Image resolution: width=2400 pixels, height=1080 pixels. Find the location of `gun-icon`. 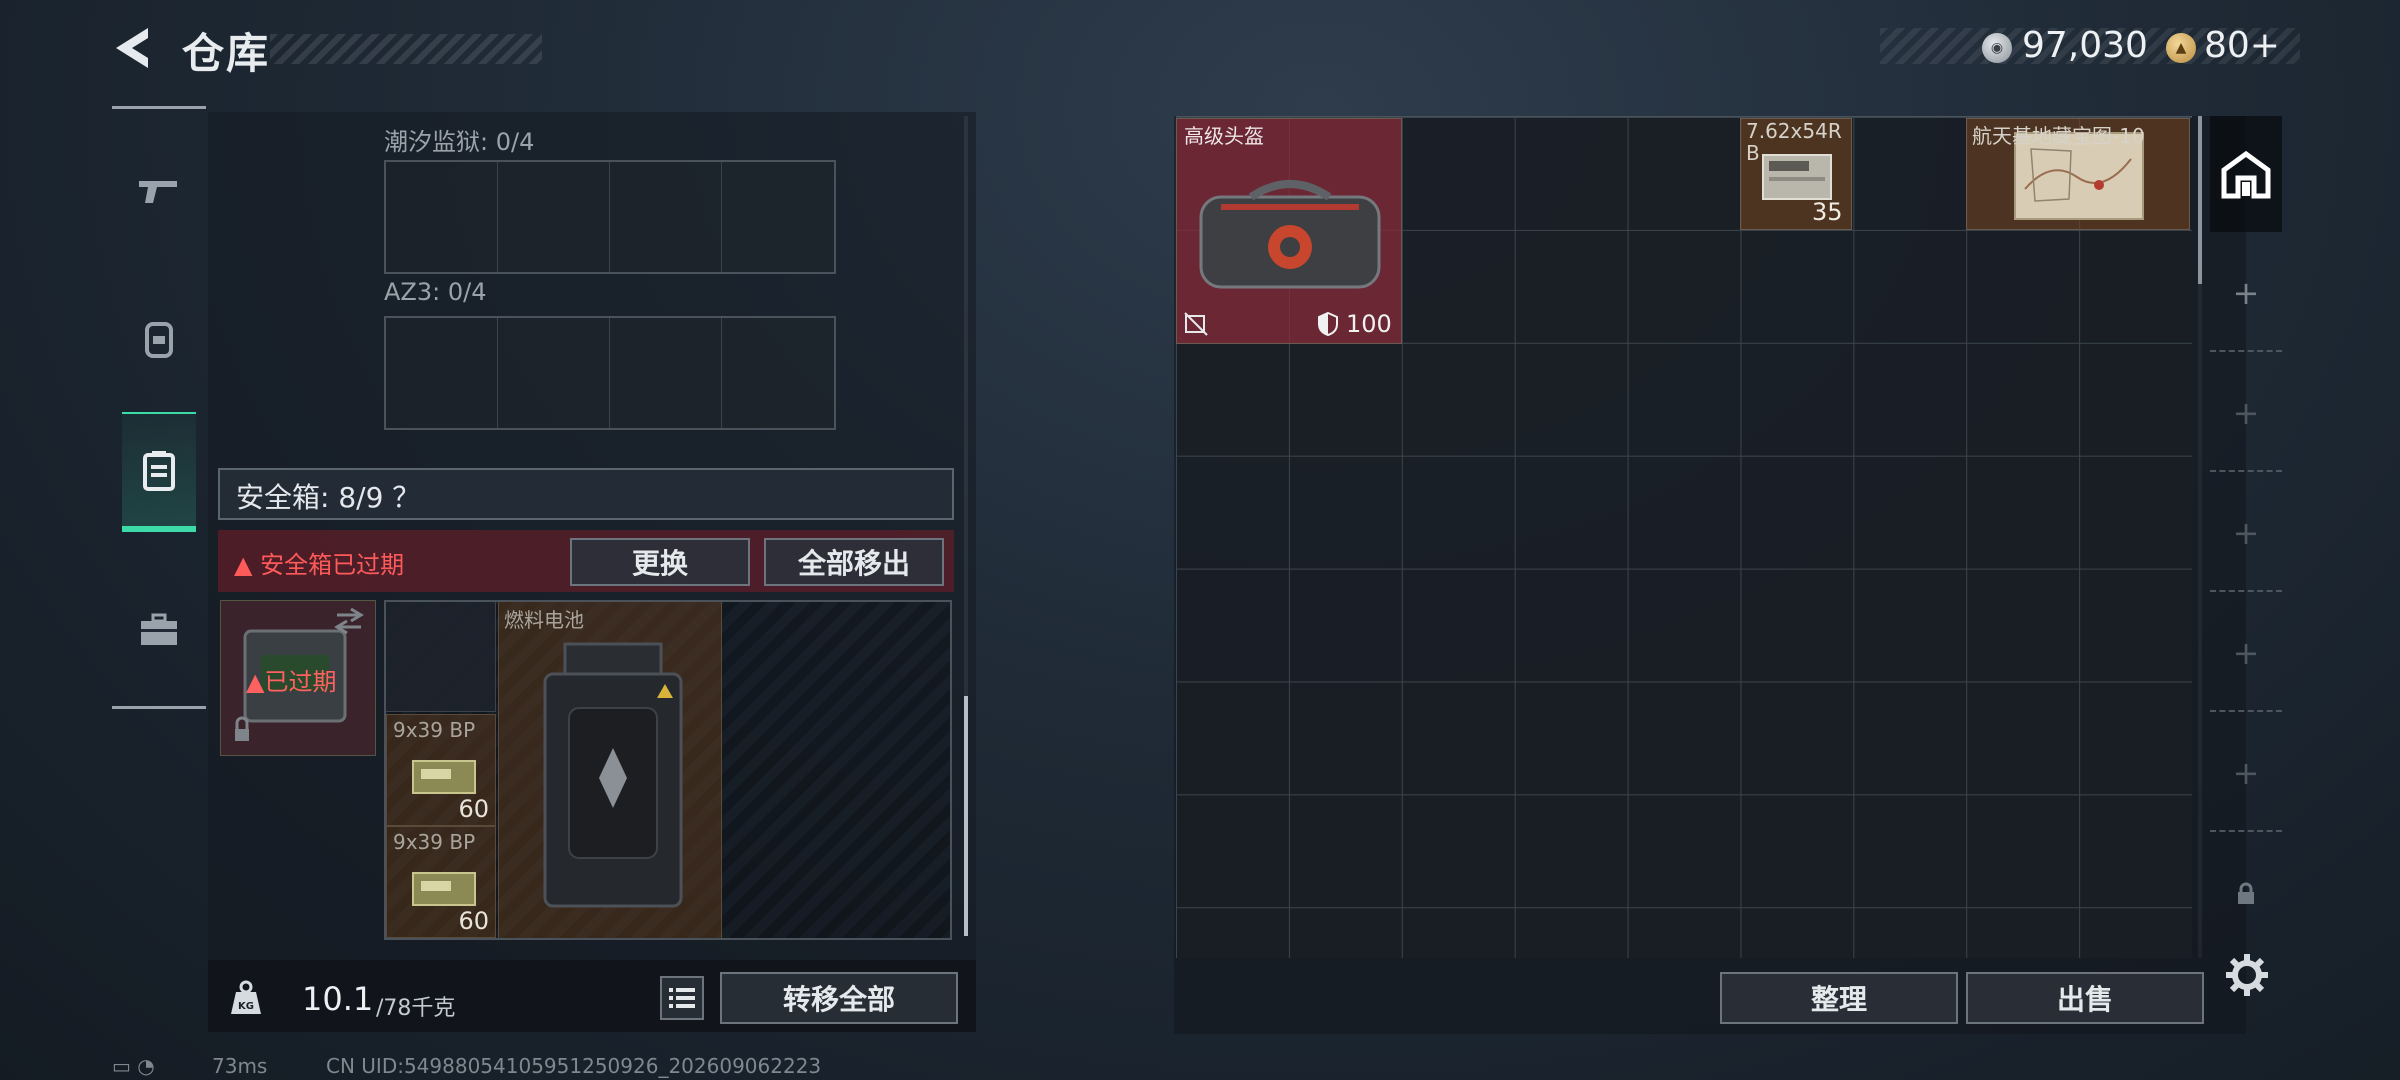

gun-icon is located at coordinates (158, 192).